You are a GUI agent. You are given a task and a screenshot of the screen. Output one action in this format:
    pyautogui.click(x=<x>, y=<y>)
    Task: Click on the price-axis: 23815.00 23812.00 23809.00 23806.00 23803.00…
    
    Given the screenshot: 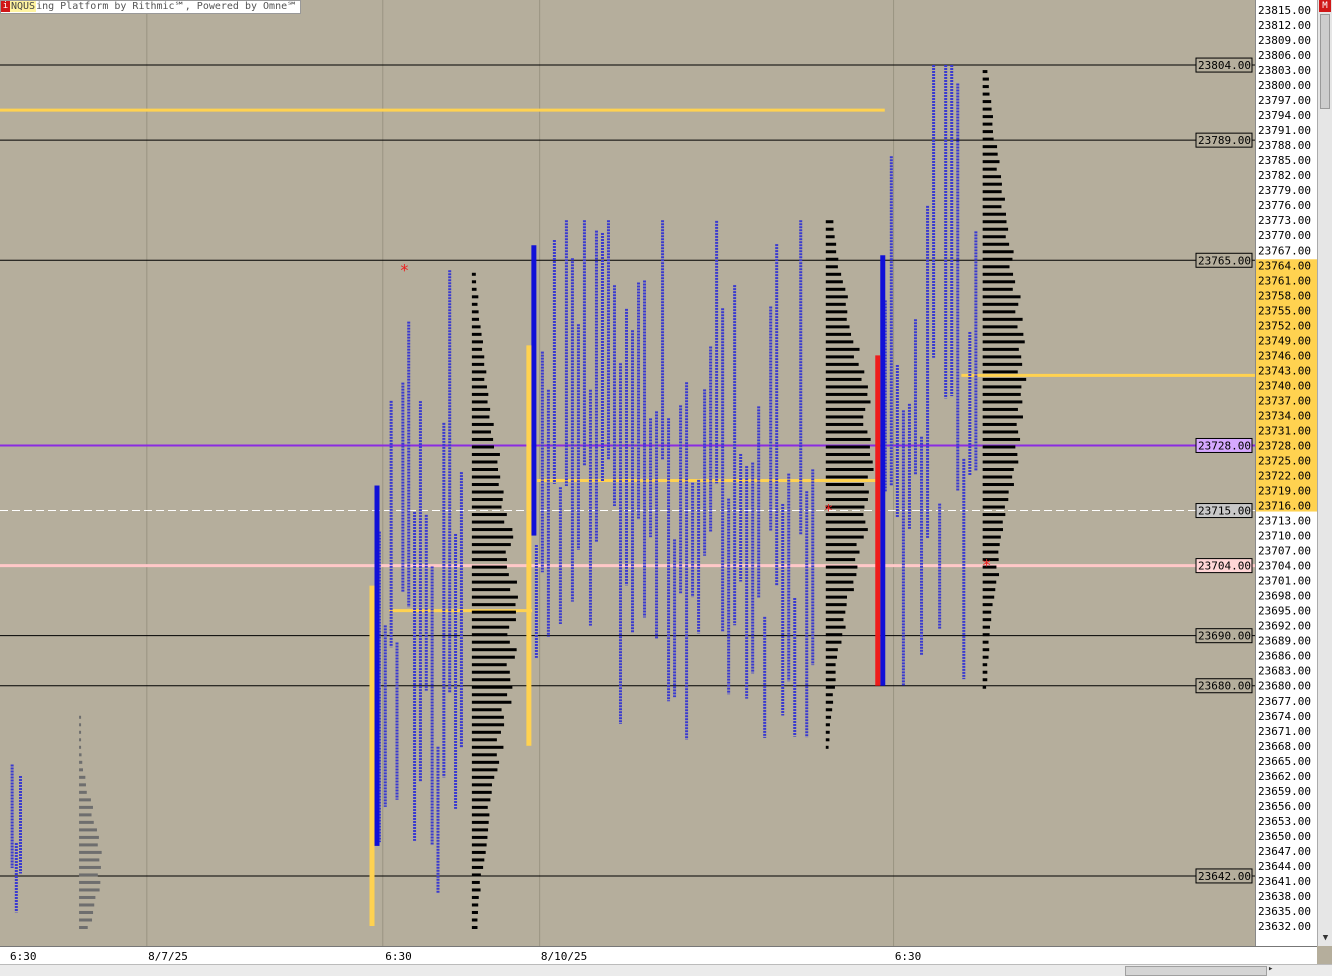 What is the action you would take?
    pyautogui.click(x=1286, y=473)
    